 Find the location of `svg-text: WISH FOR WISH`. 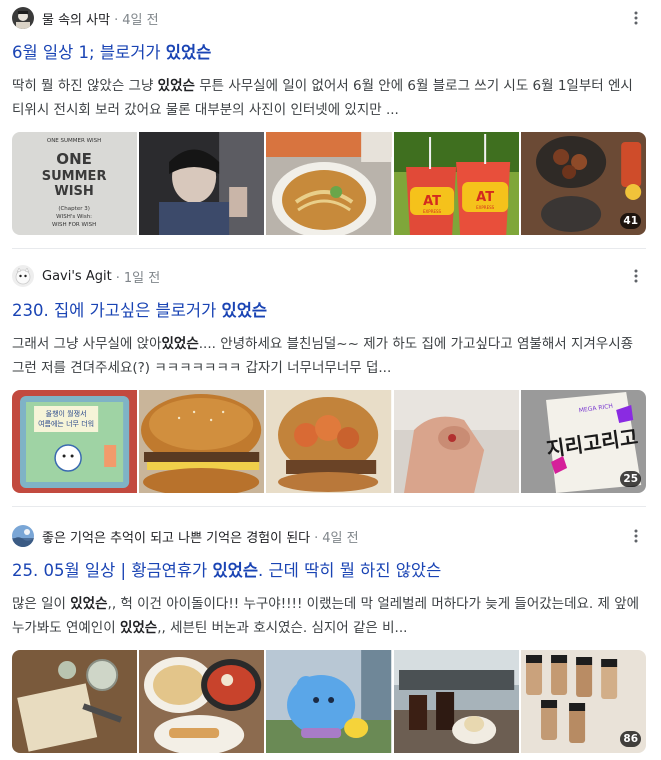

svg-text: WISH FOR WISH is located at coordinates (74, 225).